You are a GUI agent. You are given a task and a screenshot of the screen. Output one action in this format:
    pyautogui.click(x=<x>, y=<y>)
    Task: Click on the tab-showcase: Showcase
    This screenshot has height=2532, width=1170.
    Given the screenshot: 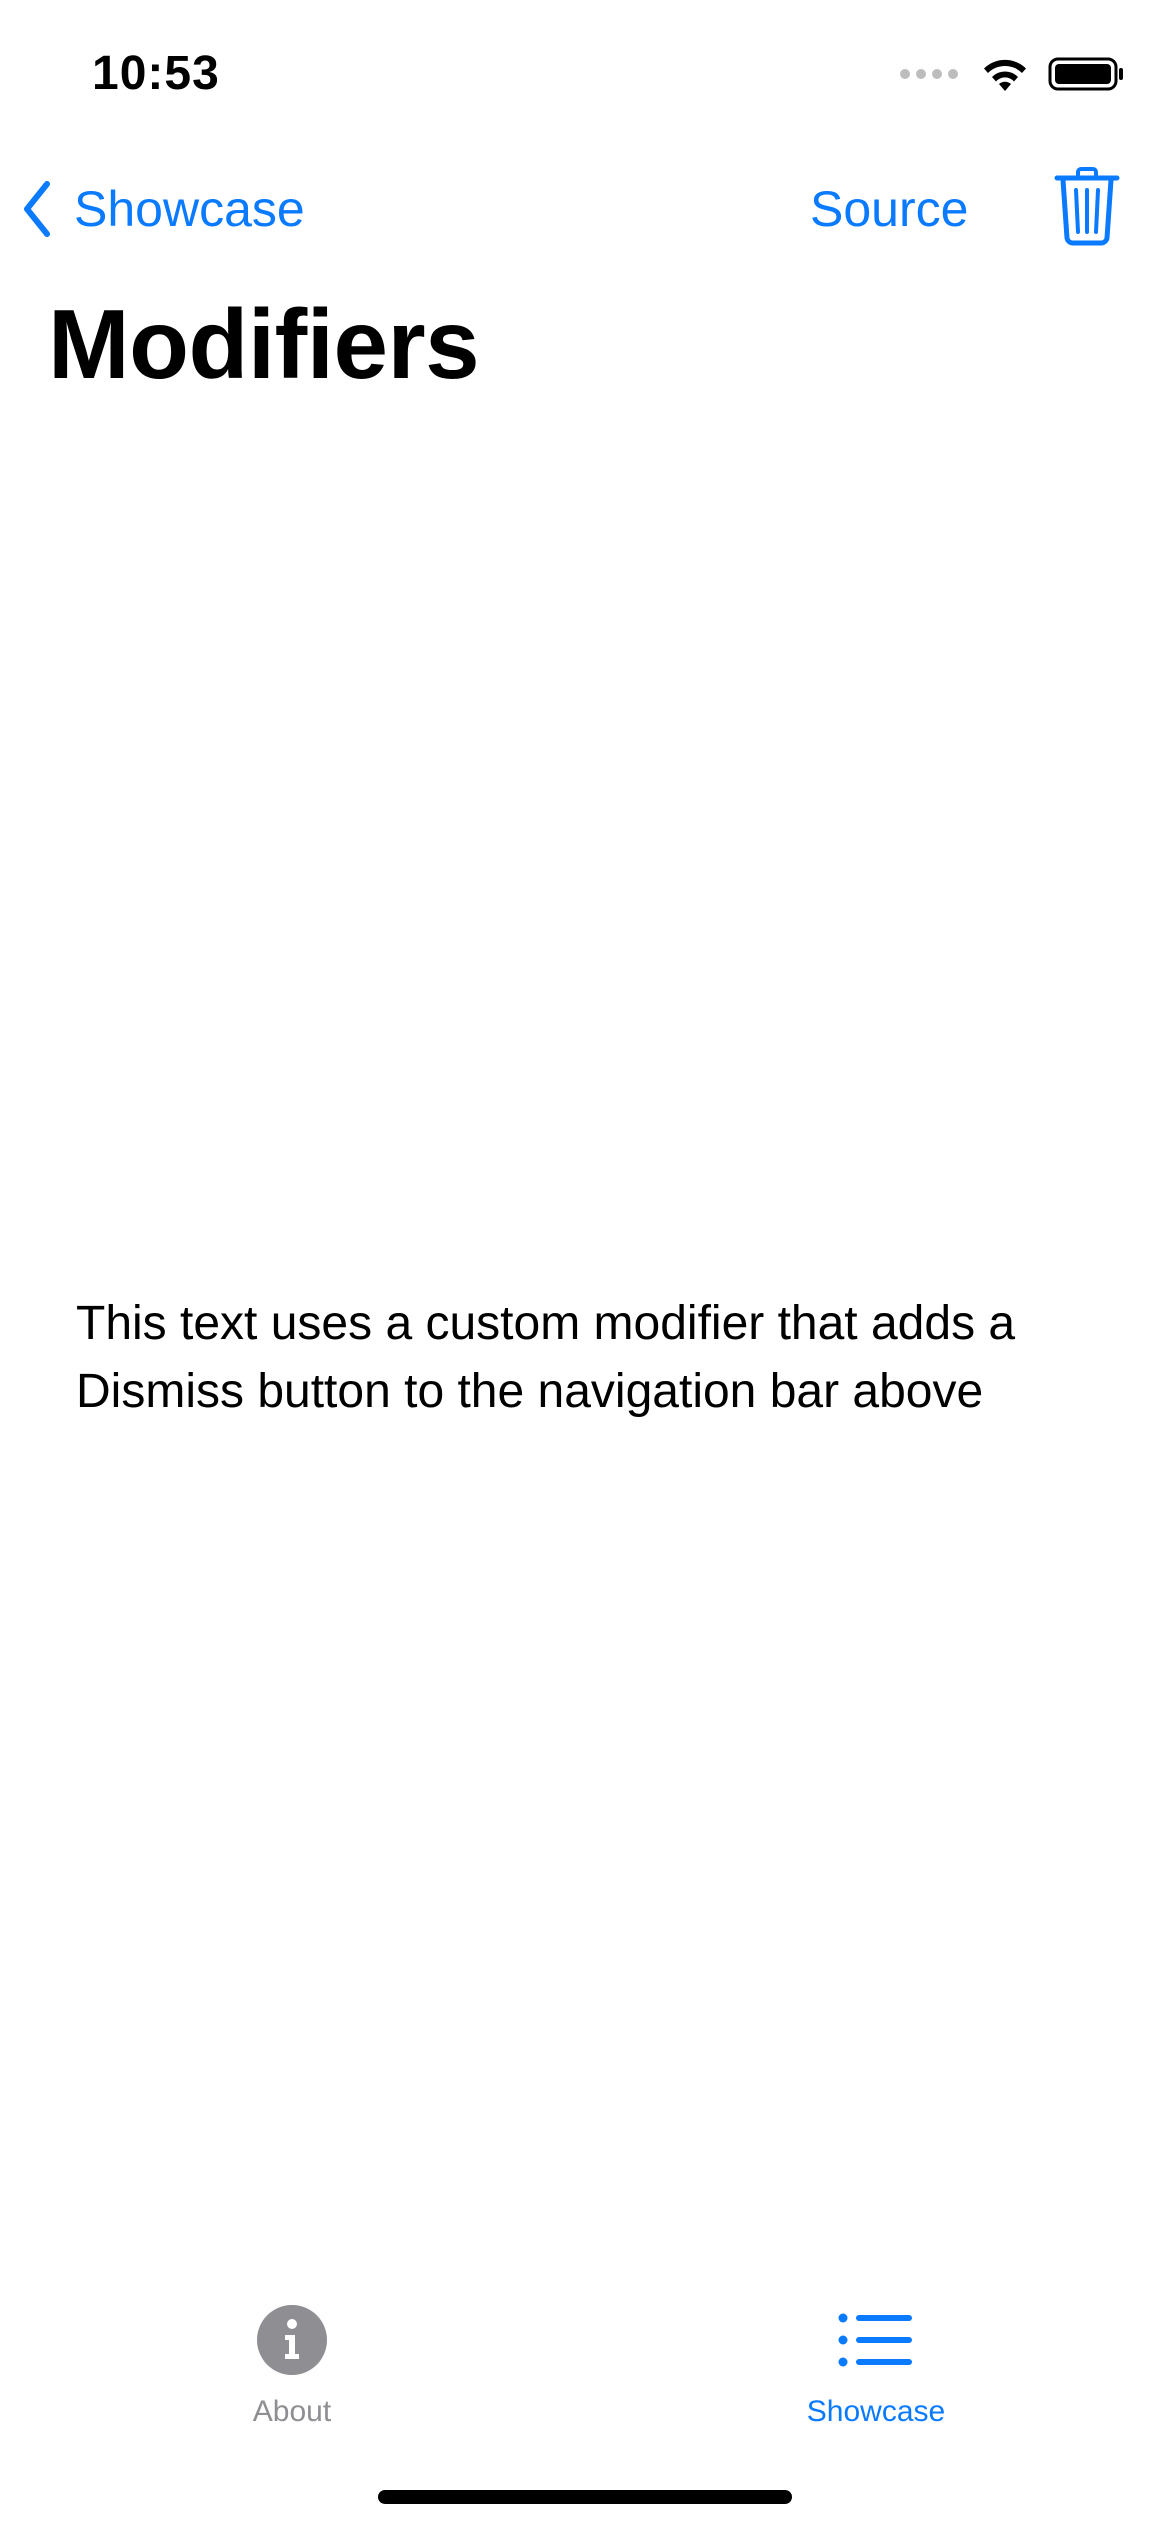 What is the action you would take?
    pyautogui.click(x=876, y=2365)
    